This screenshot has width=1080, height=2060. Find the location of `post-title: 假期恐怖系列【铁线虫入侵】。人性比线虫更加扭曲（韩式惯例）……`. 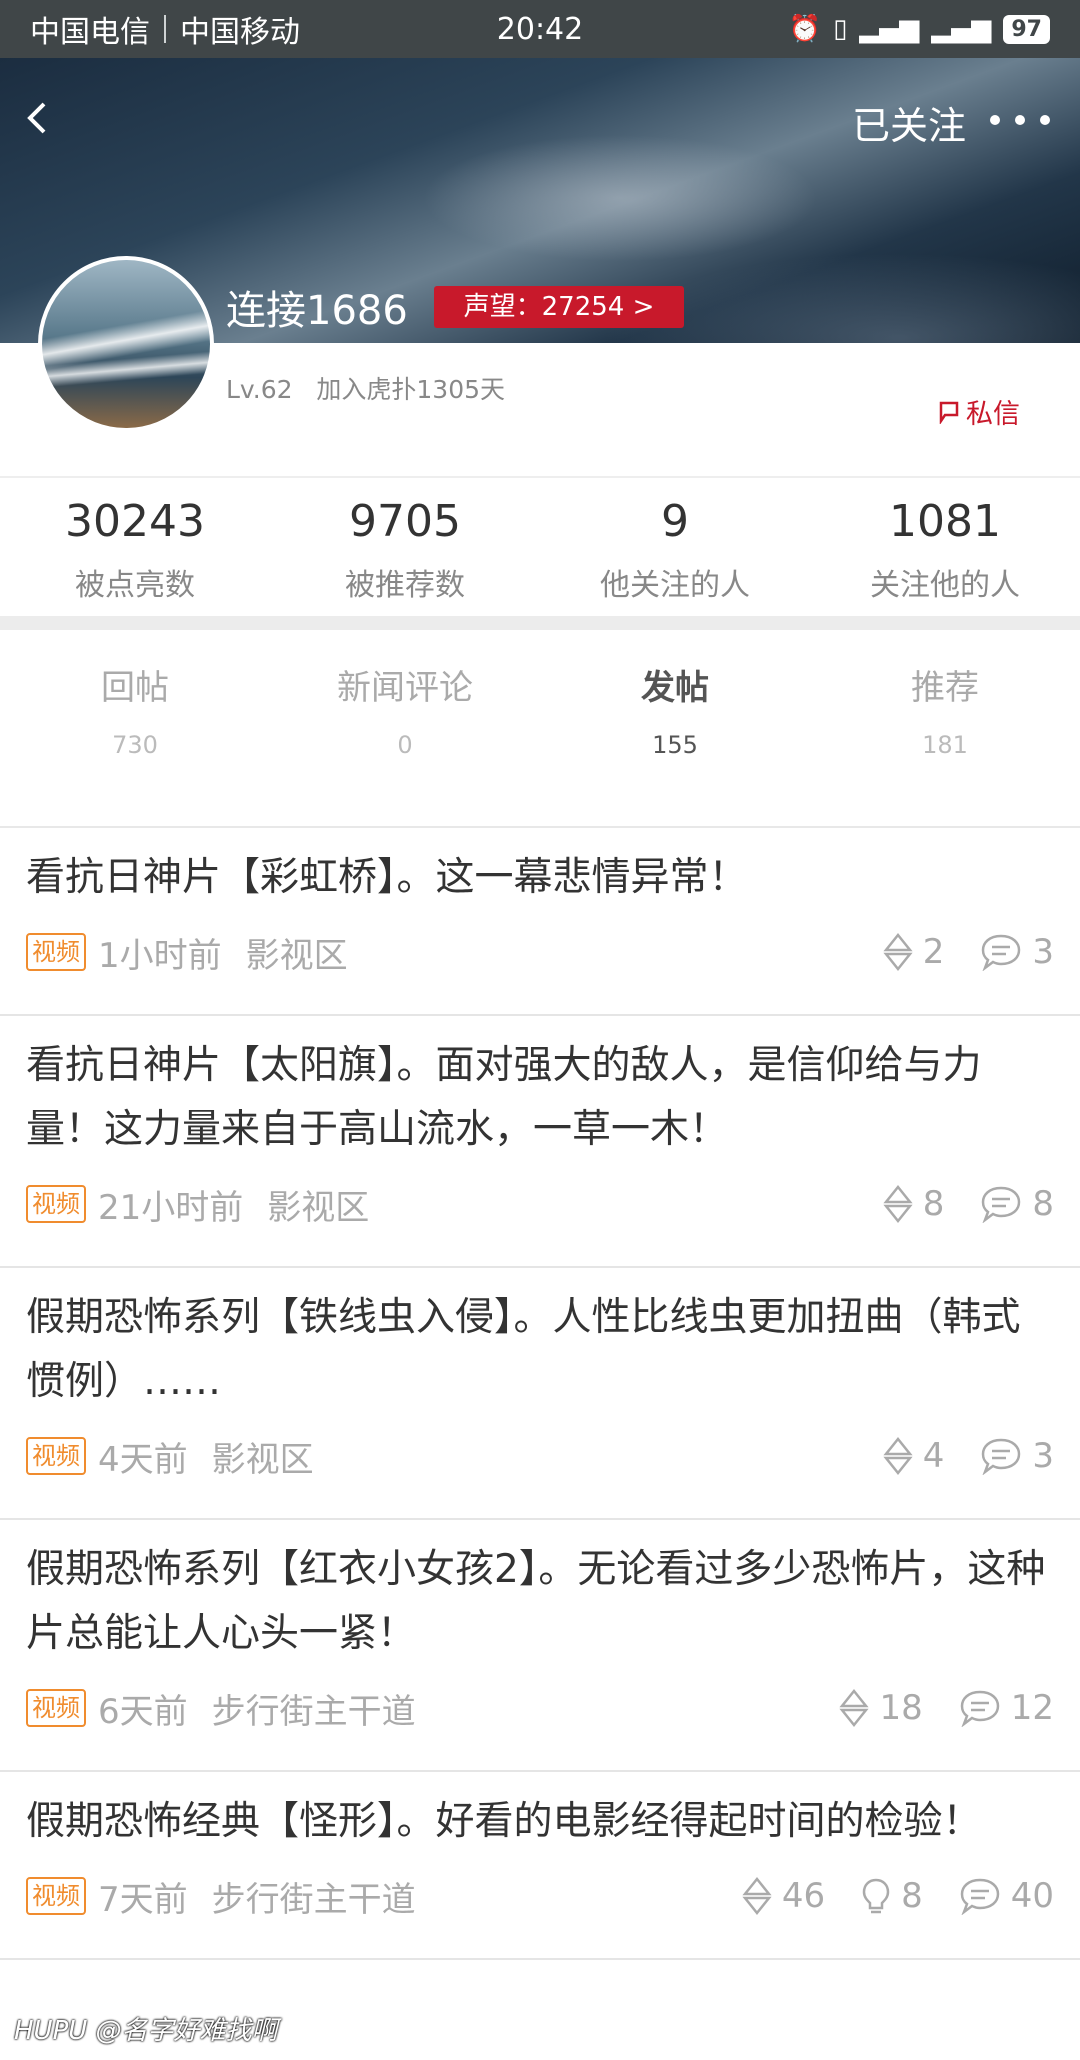

post-title: 假期恐怖系列【铁线虫入侵】。人性比线虫更加扭曲（韩式惯例）…… is located at coordinates (523, 1349).